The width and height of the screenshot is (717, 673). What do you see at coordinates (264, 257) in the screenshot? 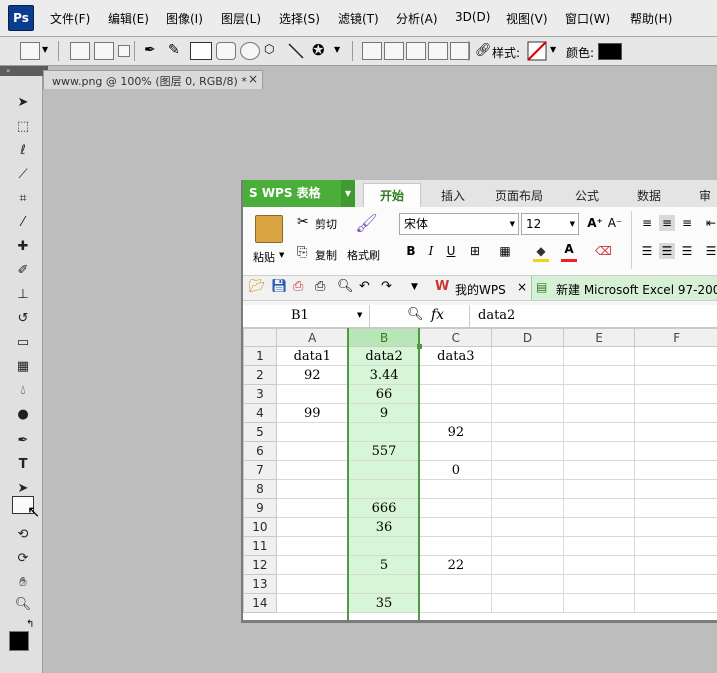
I see `paste-label: 粘贴` at bounding box center [264, 257].